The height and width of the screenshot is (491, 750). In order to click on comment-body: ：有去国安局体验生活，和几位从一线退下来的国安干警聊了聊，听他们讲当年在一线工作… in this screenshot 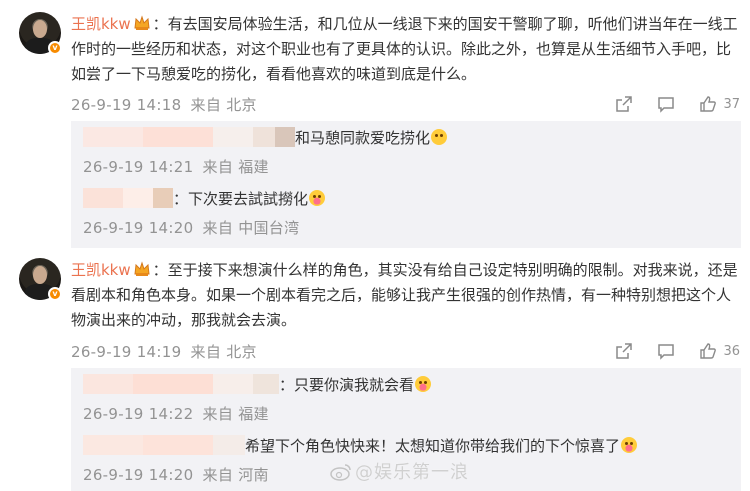, I will do `click(404, 49)`.